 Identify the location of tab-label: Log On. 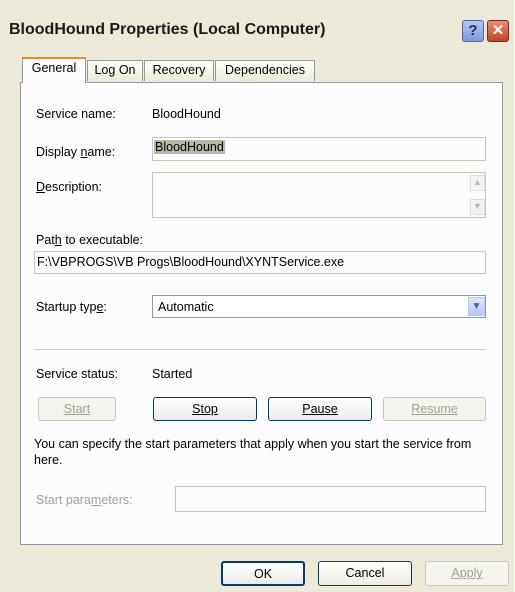
(115, 70).